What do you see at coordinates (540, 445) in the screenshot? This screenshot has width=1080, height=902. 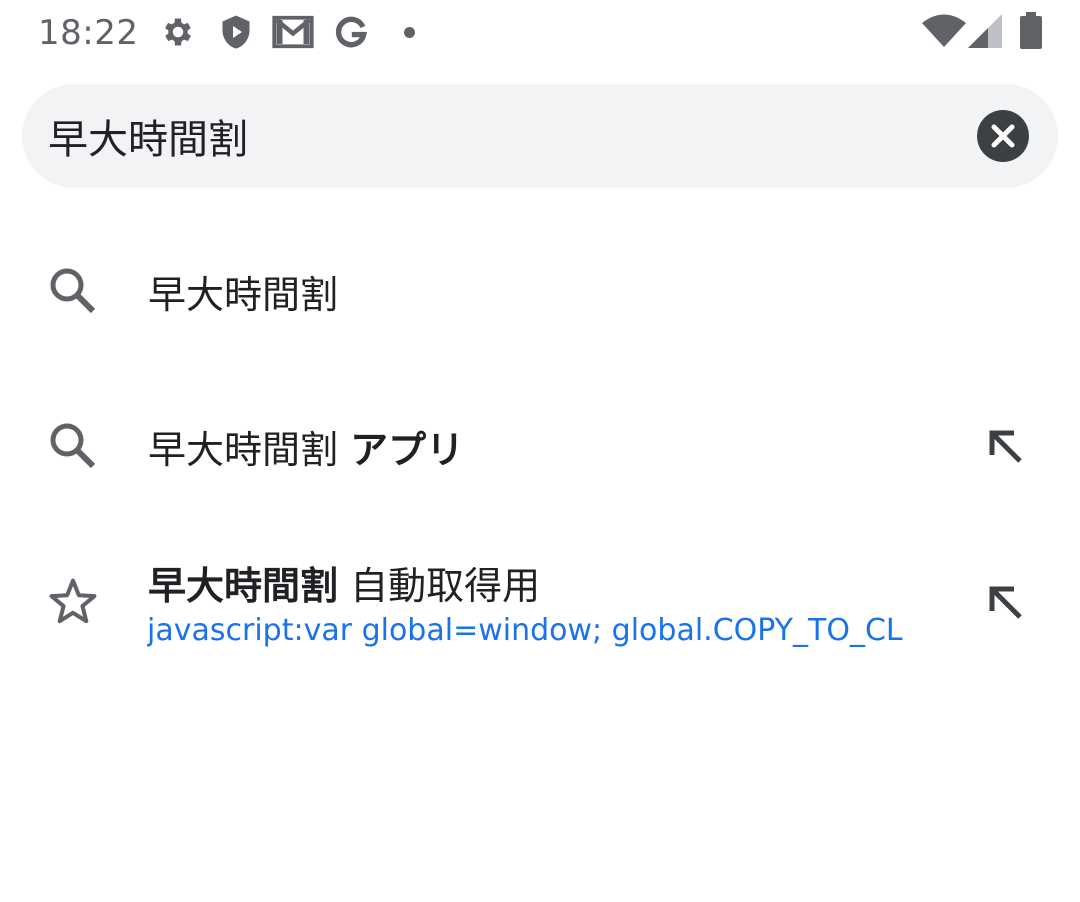 I see `suggestion-row: 早大時間割 アプリ` at bounding box center [540, 445].